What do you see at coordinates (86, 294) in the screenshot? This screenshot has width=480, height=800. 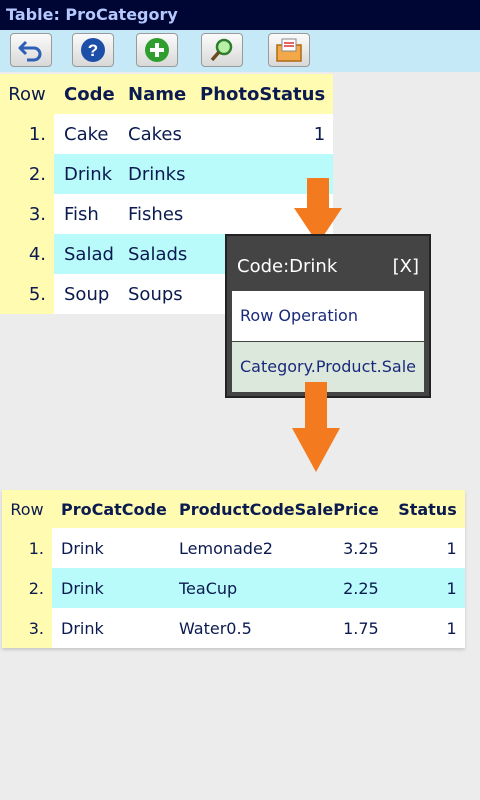 I see `cell-code: Soup` at bounding box center [86, 294].